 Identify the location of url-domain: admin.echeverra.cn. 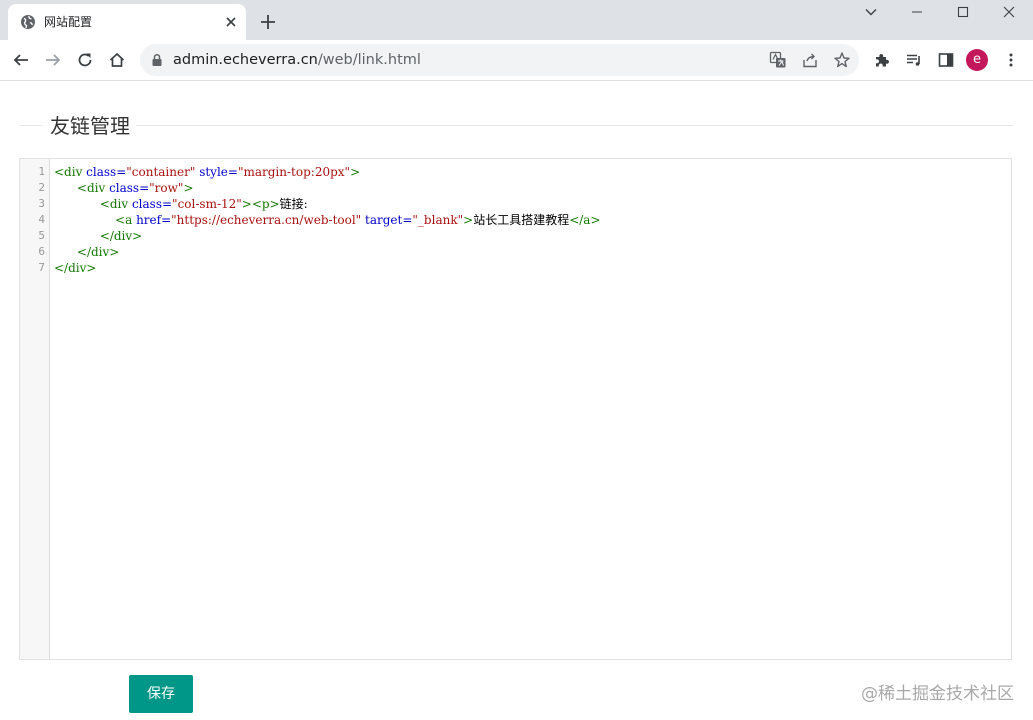
(245, 60).